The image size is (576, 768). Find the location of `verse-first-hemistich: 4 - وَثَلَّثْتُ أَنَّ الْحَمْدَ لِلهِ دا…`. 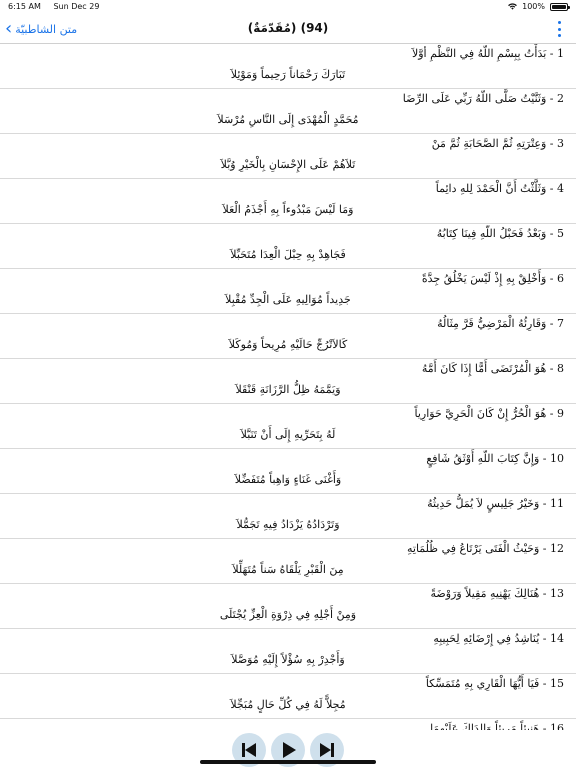

verse-first-hemistich: 4 - وَثَلَّثْتُ أَنَّ الْحَمْدَ لِلهِ دا… is located at coordinates (499, 188).